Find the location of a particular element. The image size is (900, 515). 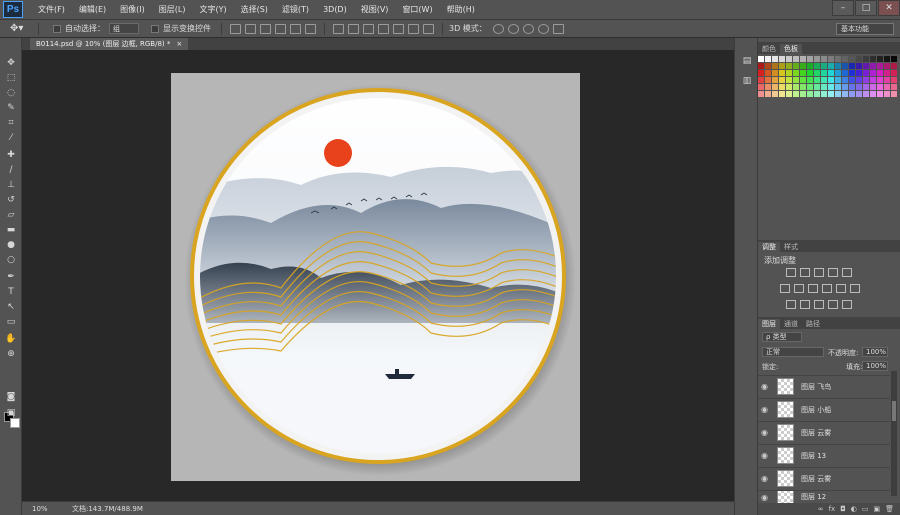

background-color-swatch is located at coordinates (15, 423).